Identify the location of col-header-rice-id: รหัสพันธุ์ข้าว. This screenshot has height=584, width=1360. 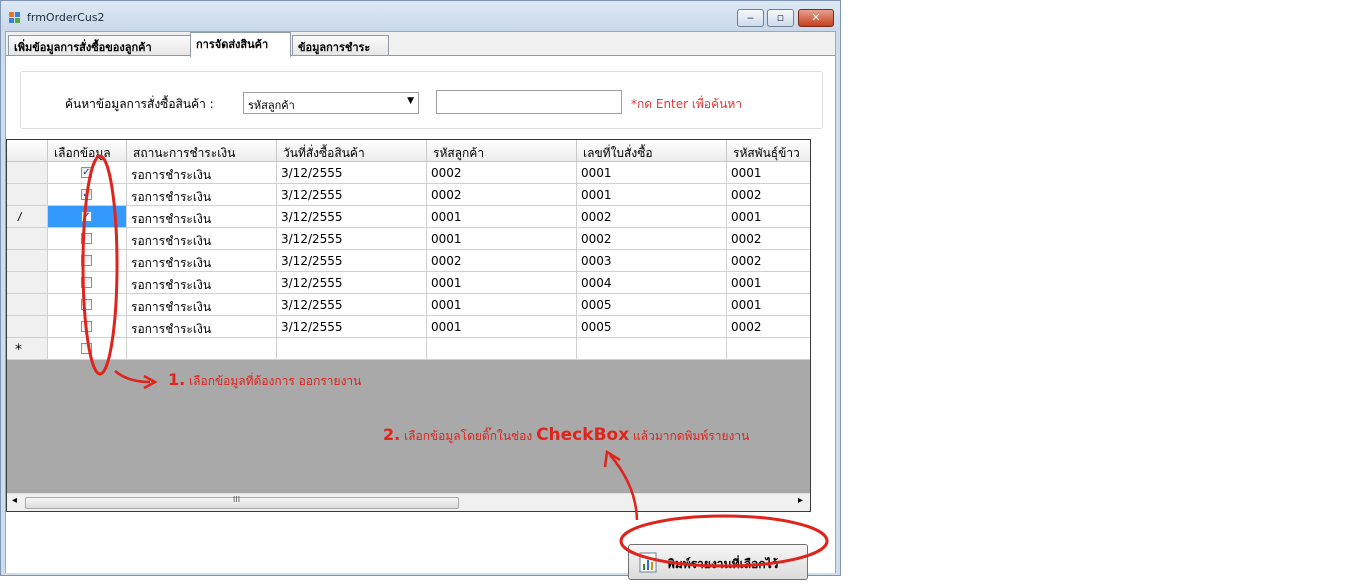
(768, 151).